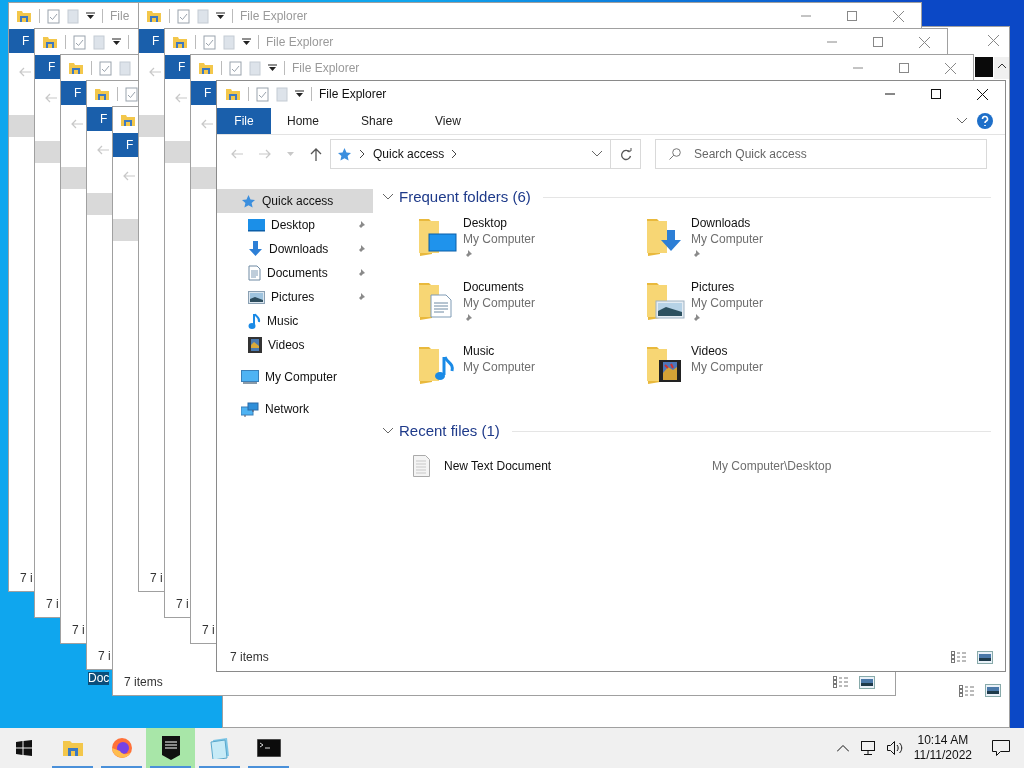  I want to click on star-icon, so click(344, 154).